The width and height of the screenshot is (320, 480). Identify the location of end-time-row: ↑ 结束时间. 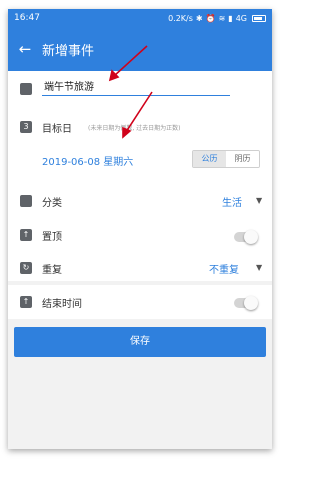
(140, 302).